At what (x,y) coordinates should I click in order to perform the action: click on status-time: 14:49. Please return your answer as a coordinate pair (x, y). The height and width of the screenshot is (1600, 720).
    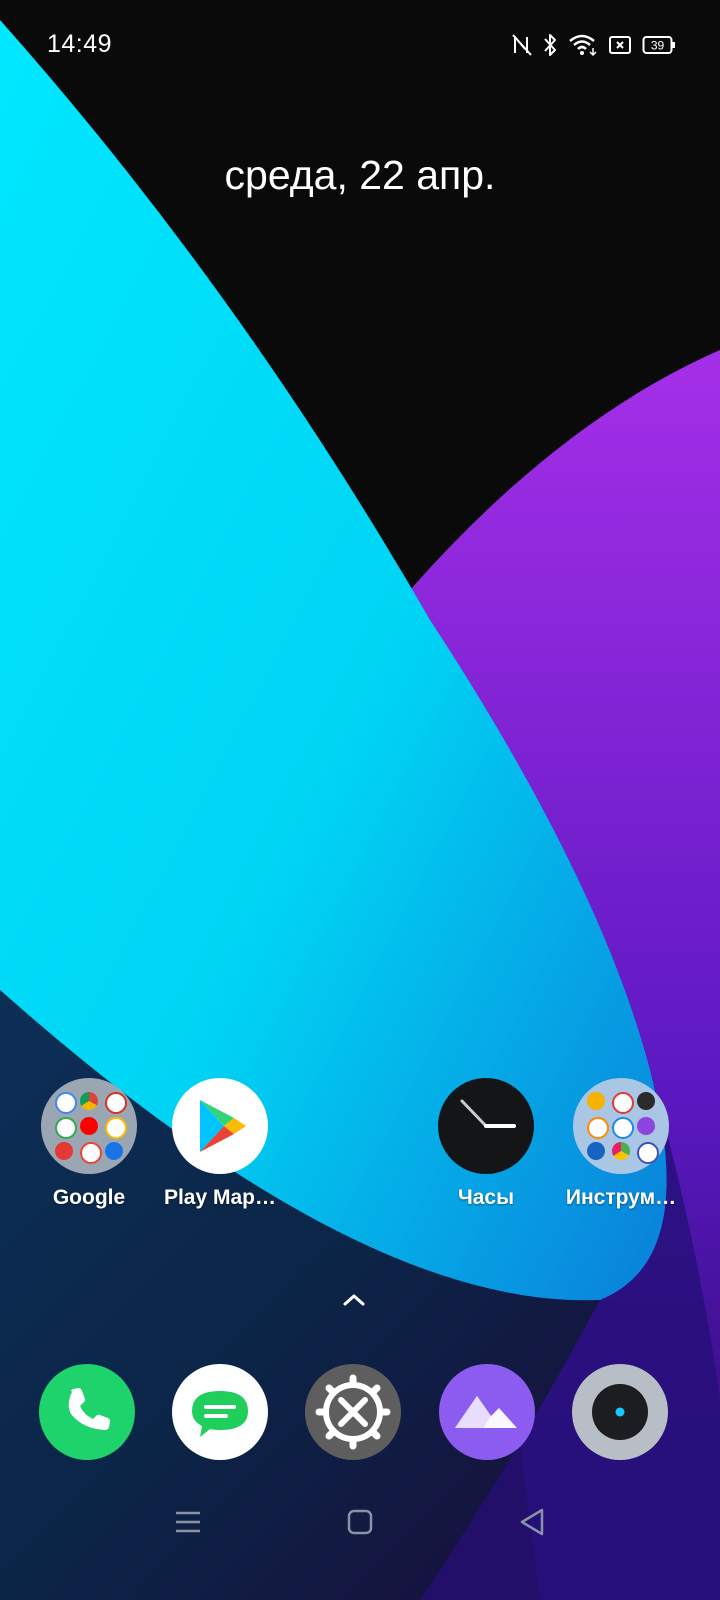
    Looking at the image, I should click on (80, 44).